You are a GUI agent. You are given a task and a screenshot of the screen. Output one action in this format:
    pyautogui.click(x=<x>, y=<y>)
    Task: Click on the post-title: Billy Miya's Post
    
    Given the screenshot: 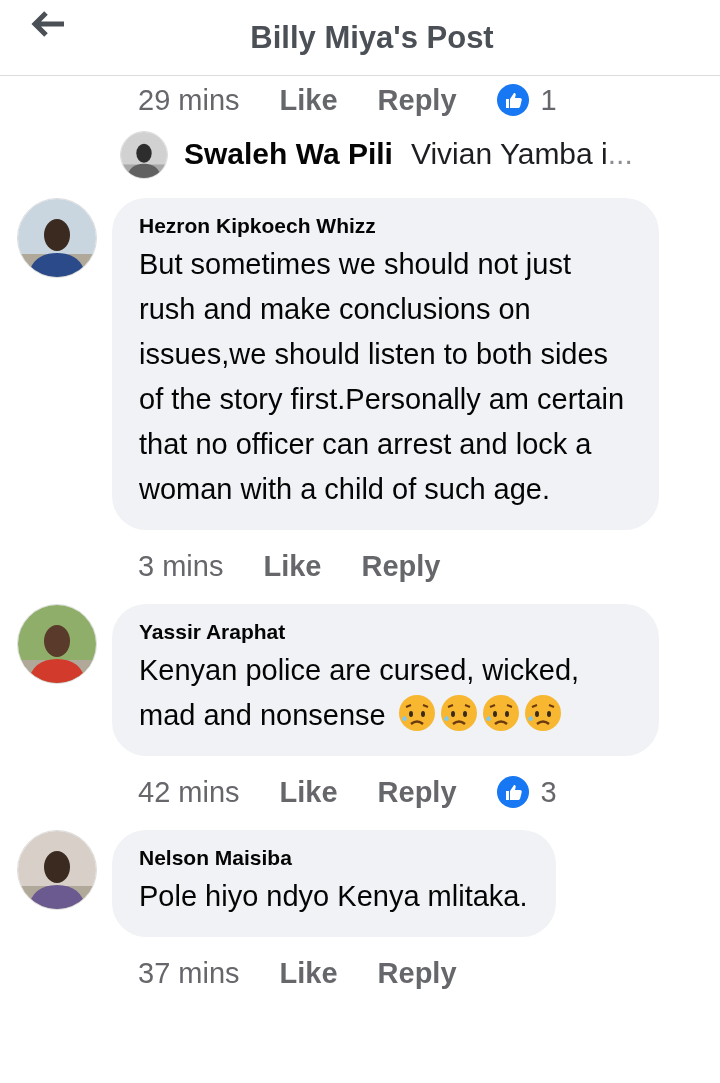 What is the action you would take?
    pyautogui.click(x=371, y=37)
    